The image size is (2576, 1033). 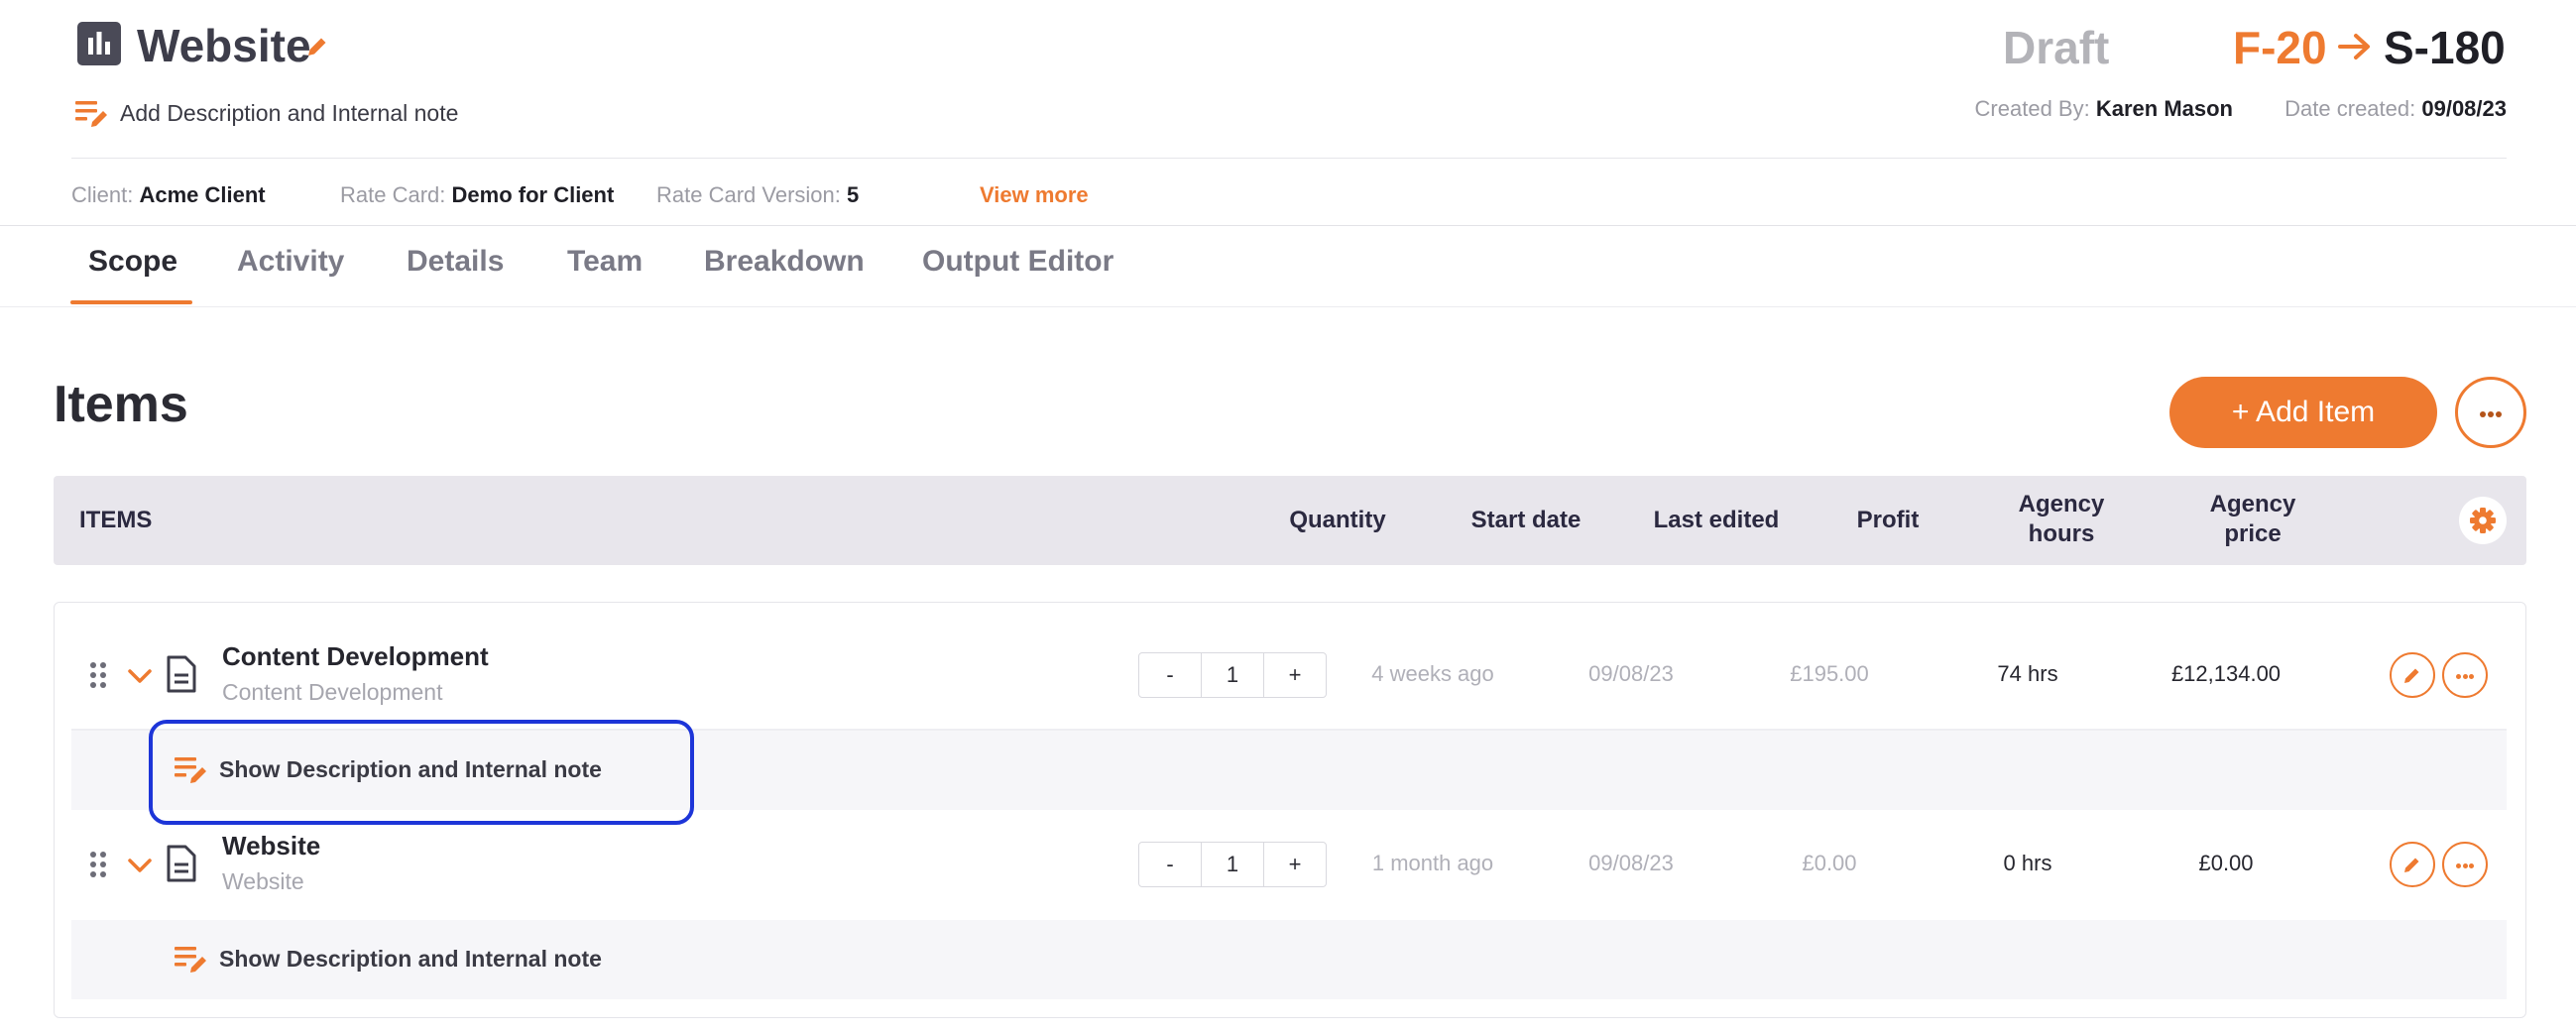 I want to click on agency-price: £12,134.00, so click(x=2226, y=673).